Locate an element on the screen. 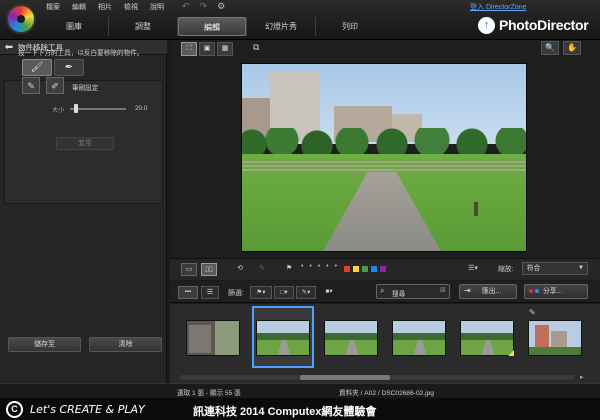  fit-view-icon: ⛶ is located at coordinates (189, 49).